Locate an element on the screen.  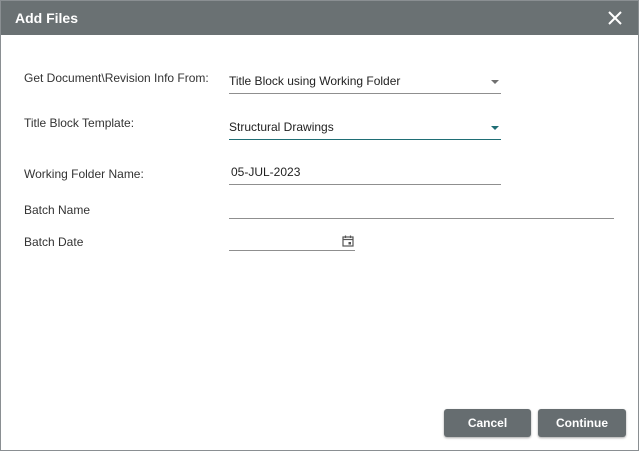
cancel-button: Cancel is located at coordinates (487, 423).